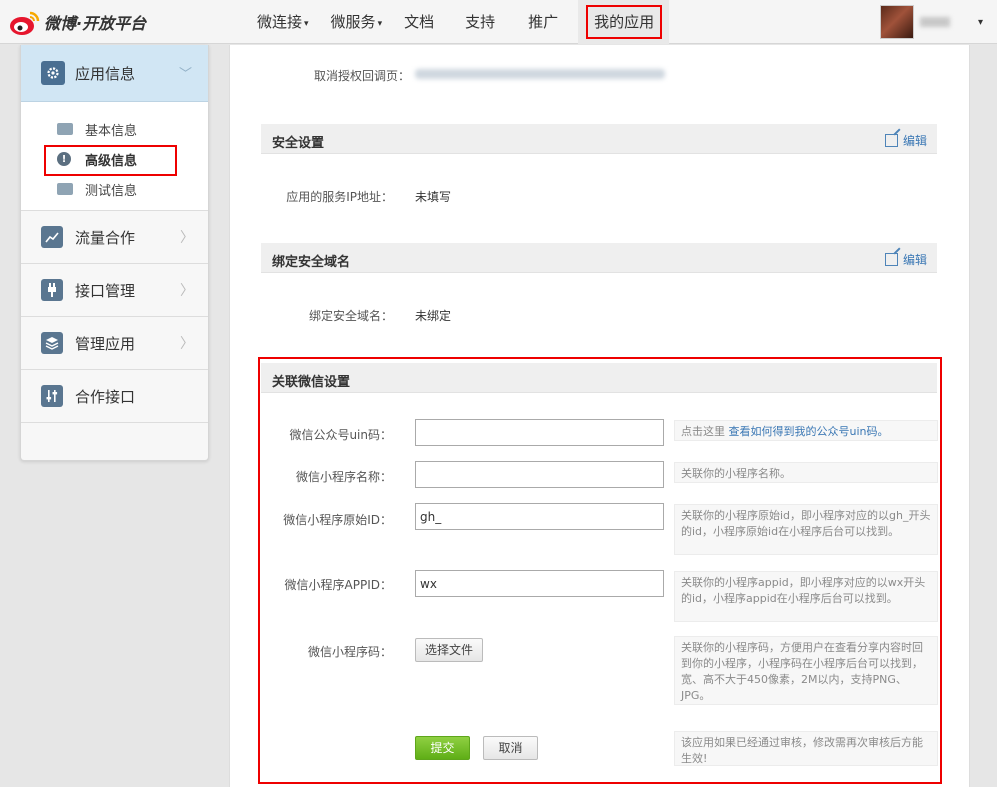 This screenshot has width=997, height=787. I want to click on gear-icon, so click(53, 73).